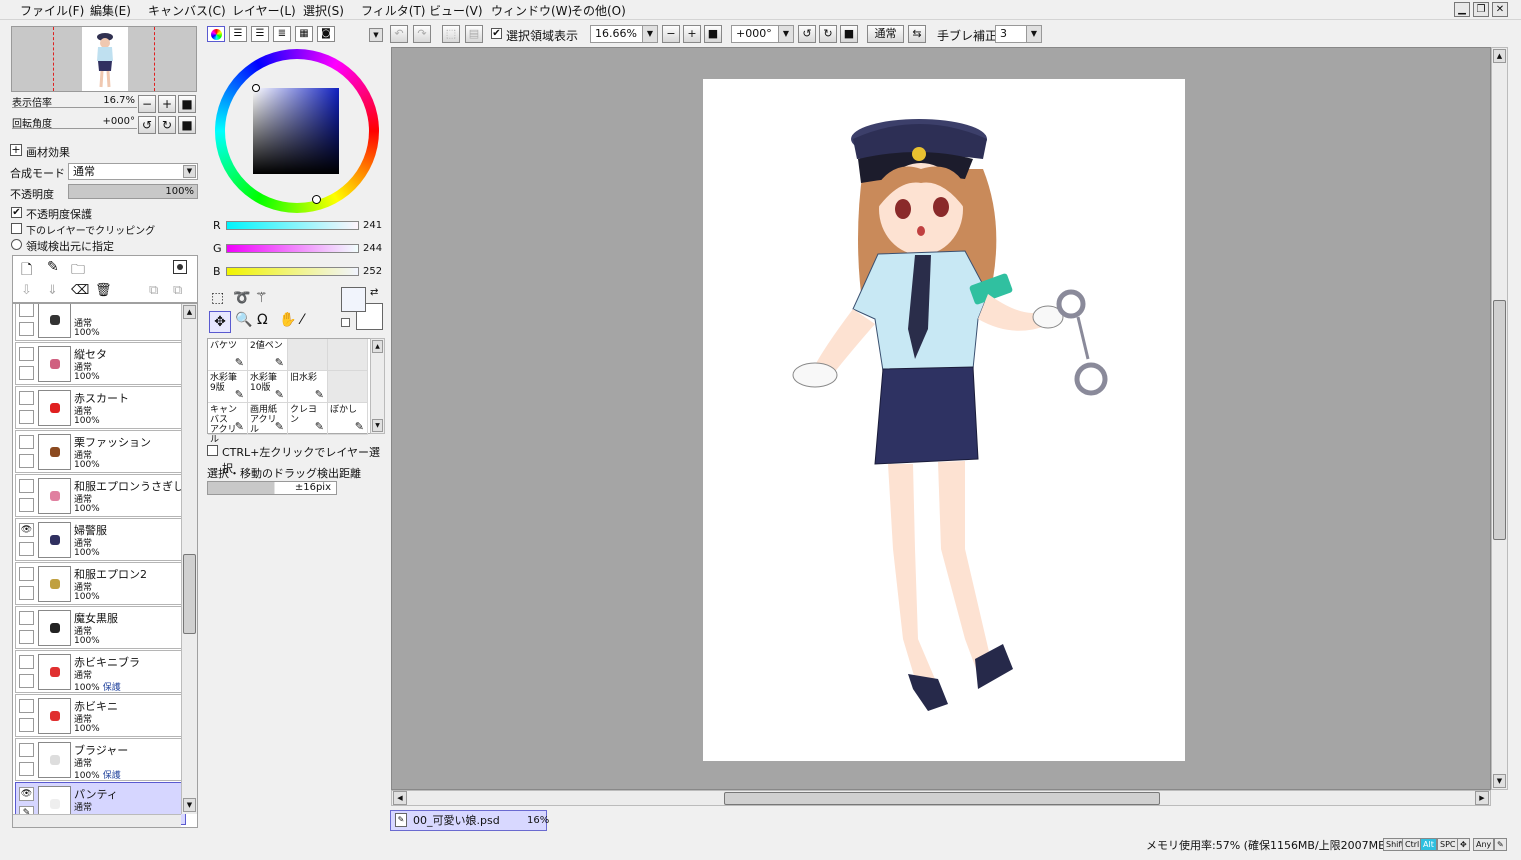 The height and width of the screenshot is (860, 1521). I want to click on ctrl-click-checkbox, so click(212, 450).